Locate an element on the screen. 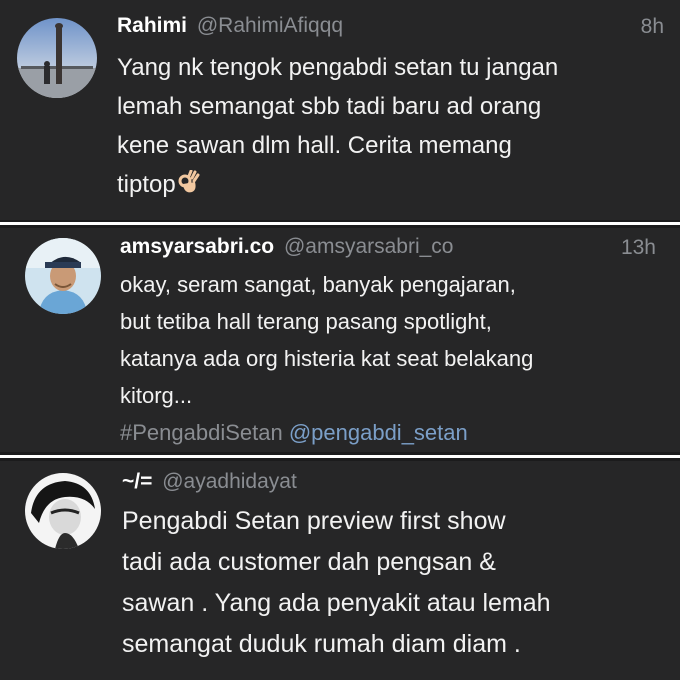 This screenshot has width=680, height=680. tweet-line: lemah semangat sbb tadi baru ad orang is located at coordinates (329, 106).